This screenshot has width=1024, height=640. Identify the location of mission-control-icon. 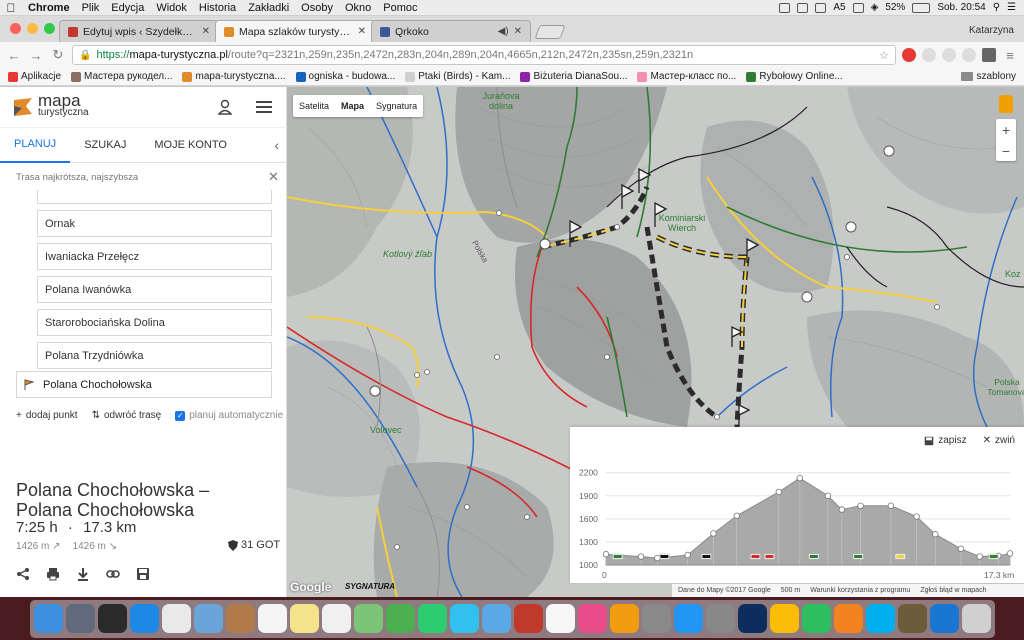
(112, 618).